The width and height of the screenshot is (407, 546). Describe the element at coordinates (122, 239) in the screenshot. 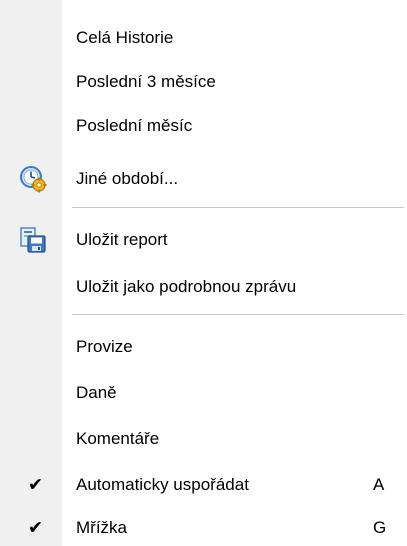

I see `menu-item-label: Uložit report` at that location.